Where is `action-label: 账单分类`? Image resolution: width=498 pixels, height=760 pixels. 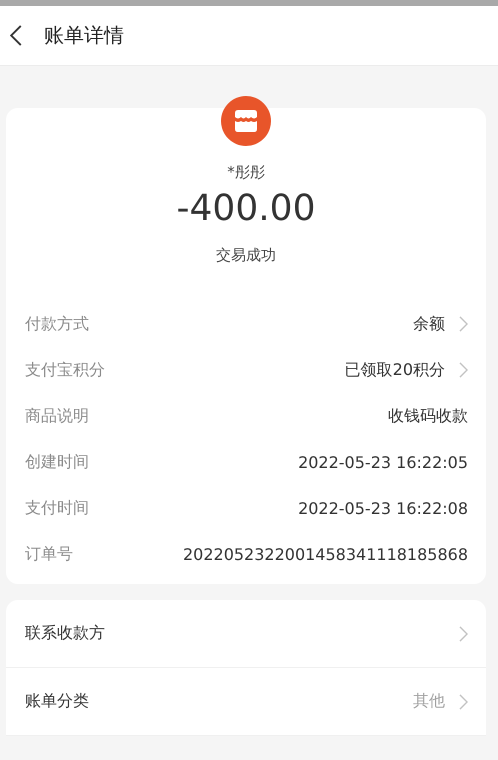
action-label: 账单分类 is located at coordinates (219, 701).